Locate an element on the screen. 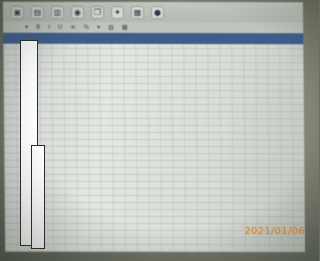 This screenshot has height=261, width=320. open-icon: ▣ is located at coordinates (17, 12).